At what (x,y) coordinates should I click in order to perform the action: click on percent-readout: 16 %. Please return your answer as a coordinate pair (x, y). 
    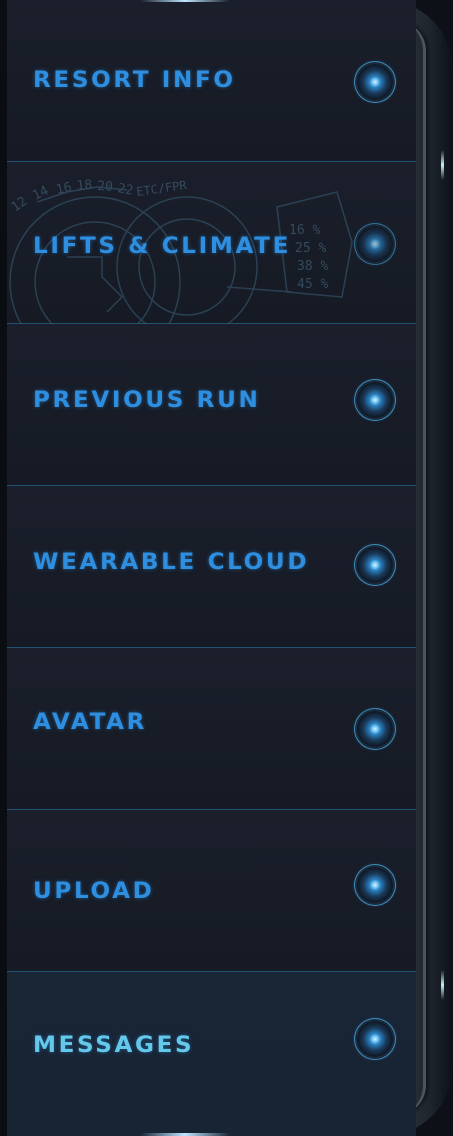
    Looking at the image, I should click on (304, 230).